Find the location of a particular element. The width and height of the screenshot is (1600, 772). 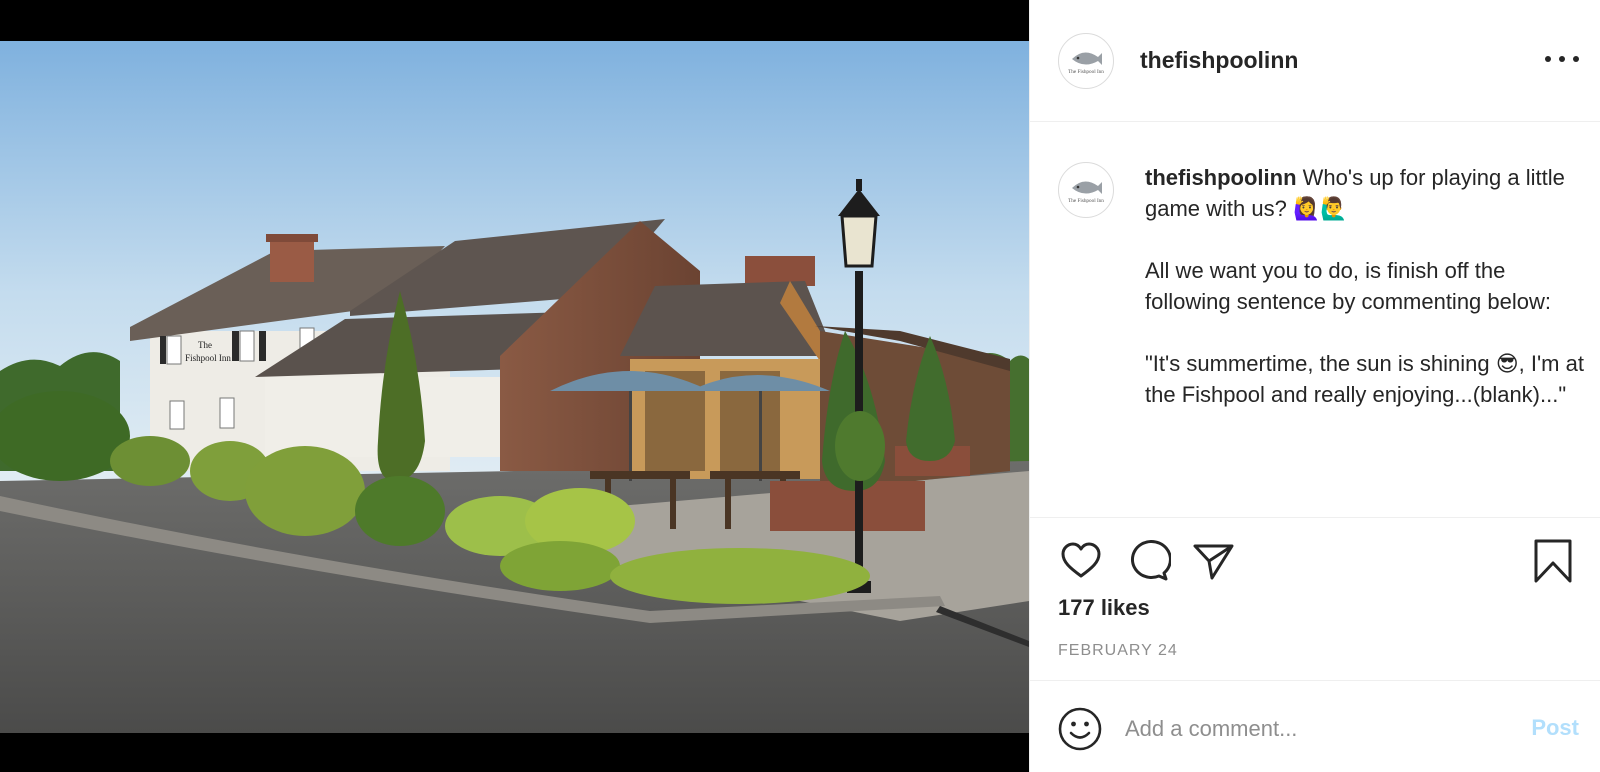

avatar: The Fishpool Inn is located at coordinates (1086, 60).